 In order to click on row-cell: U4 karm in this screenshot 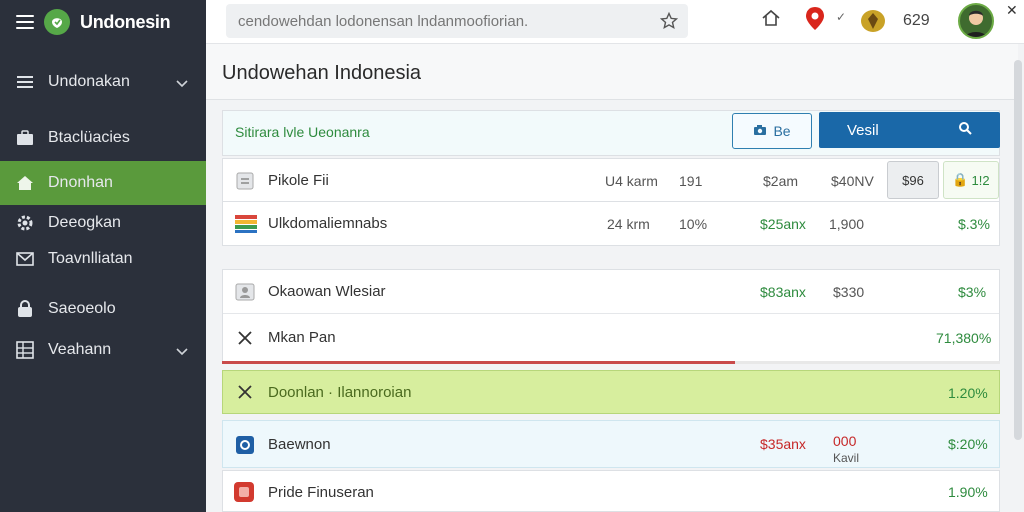, I will do `click(631, 181)`.